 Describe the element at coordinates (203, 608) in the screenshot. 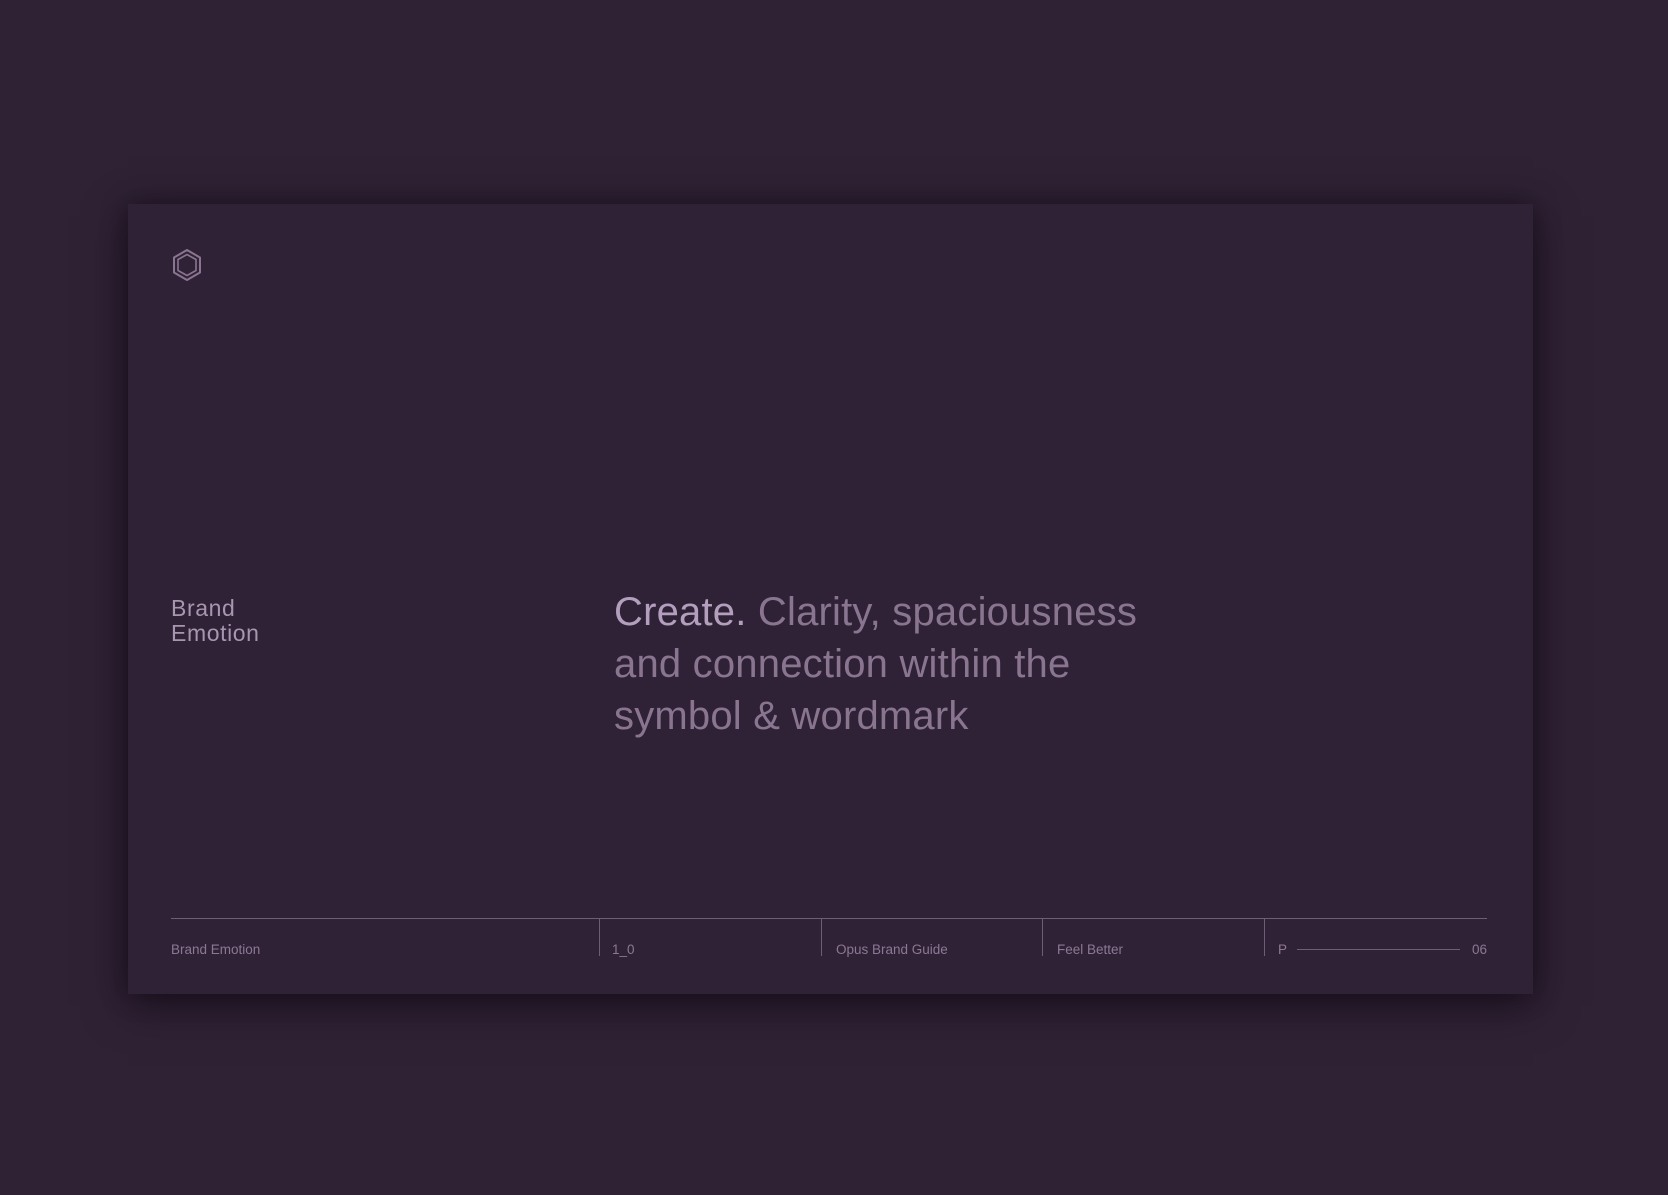

I see `section-title-line-1: Brand` at that location.